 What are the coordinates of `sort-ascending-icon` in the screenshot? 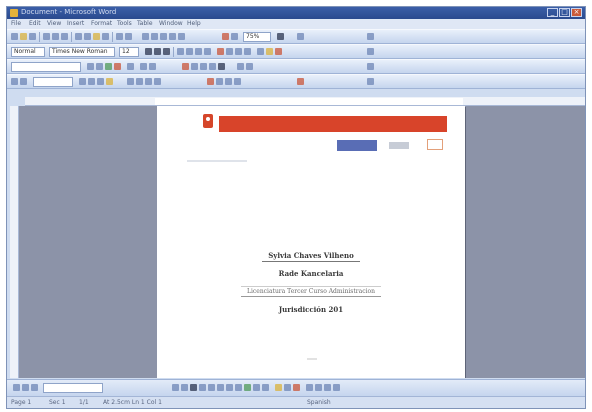 It's located at (219, 81).